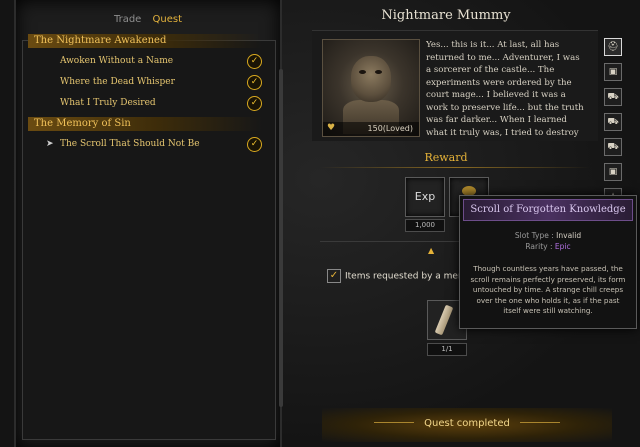 The width and height of the screenshot is (640, 447). What do you see at coordinates (117, 61) in the screenshot?
I see `quest-label: Awoken Without a Name` at bounding box center [117, 61].